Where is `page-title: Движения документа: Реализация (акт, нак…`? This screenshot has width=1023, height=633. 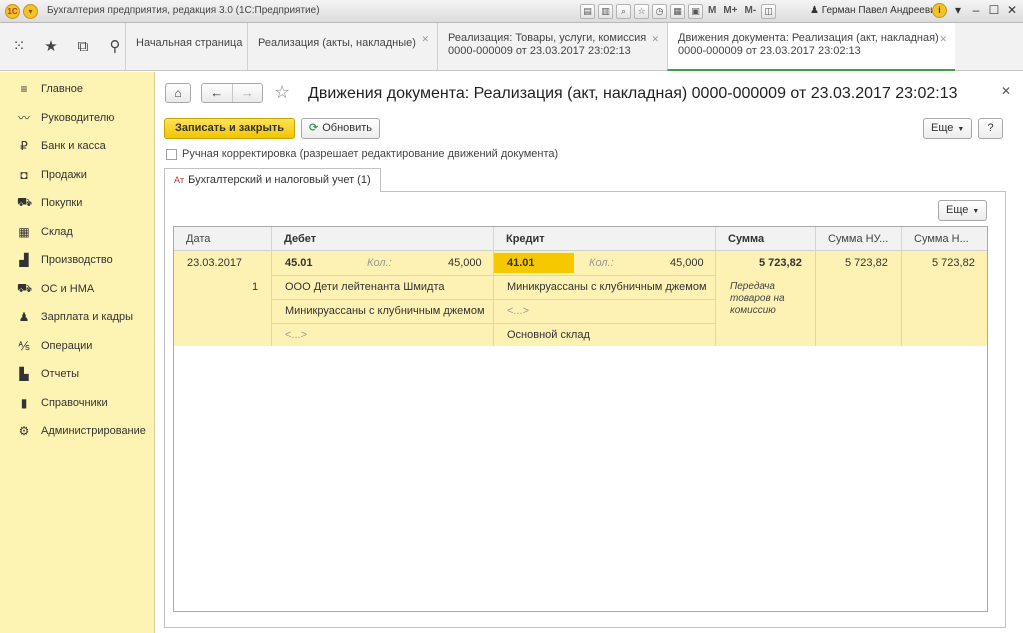
page-title: Движения документа: Реализация (акт, нак… is located at coordinates (633, 93).